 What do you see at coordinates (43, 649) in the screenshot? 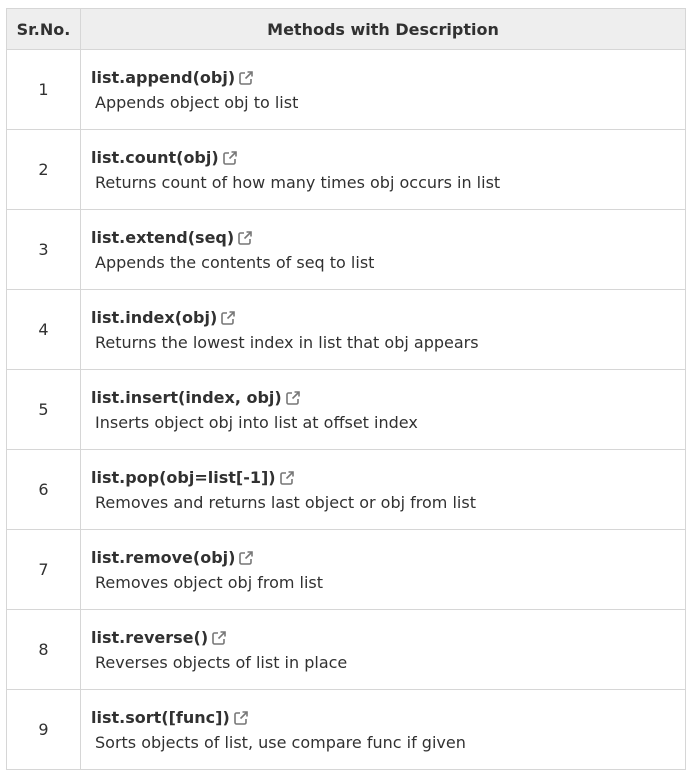
I see `row-number: 8` at bounding box center [43, 649].